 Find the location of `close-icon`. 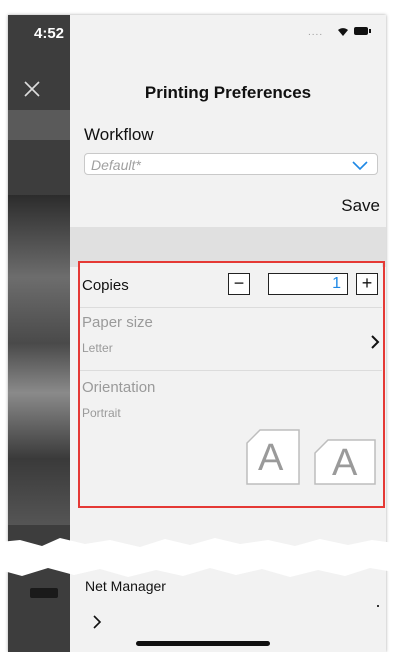

close-icon is located at coordinates (32, 89).